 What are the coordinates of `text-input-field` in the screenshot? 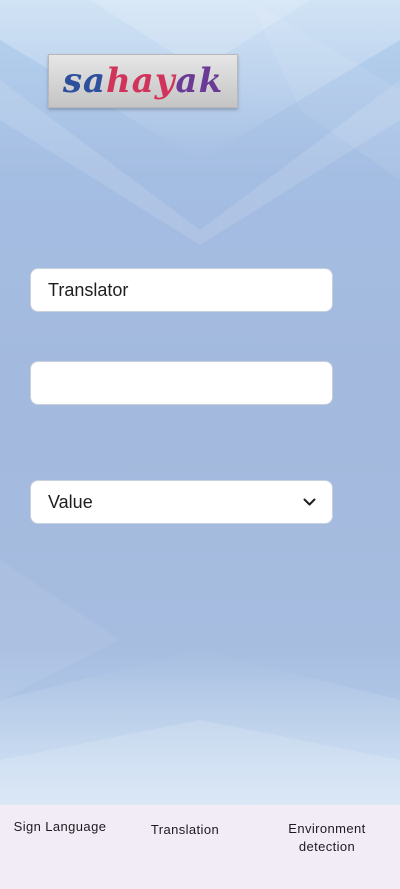 It's located at (181, 383).